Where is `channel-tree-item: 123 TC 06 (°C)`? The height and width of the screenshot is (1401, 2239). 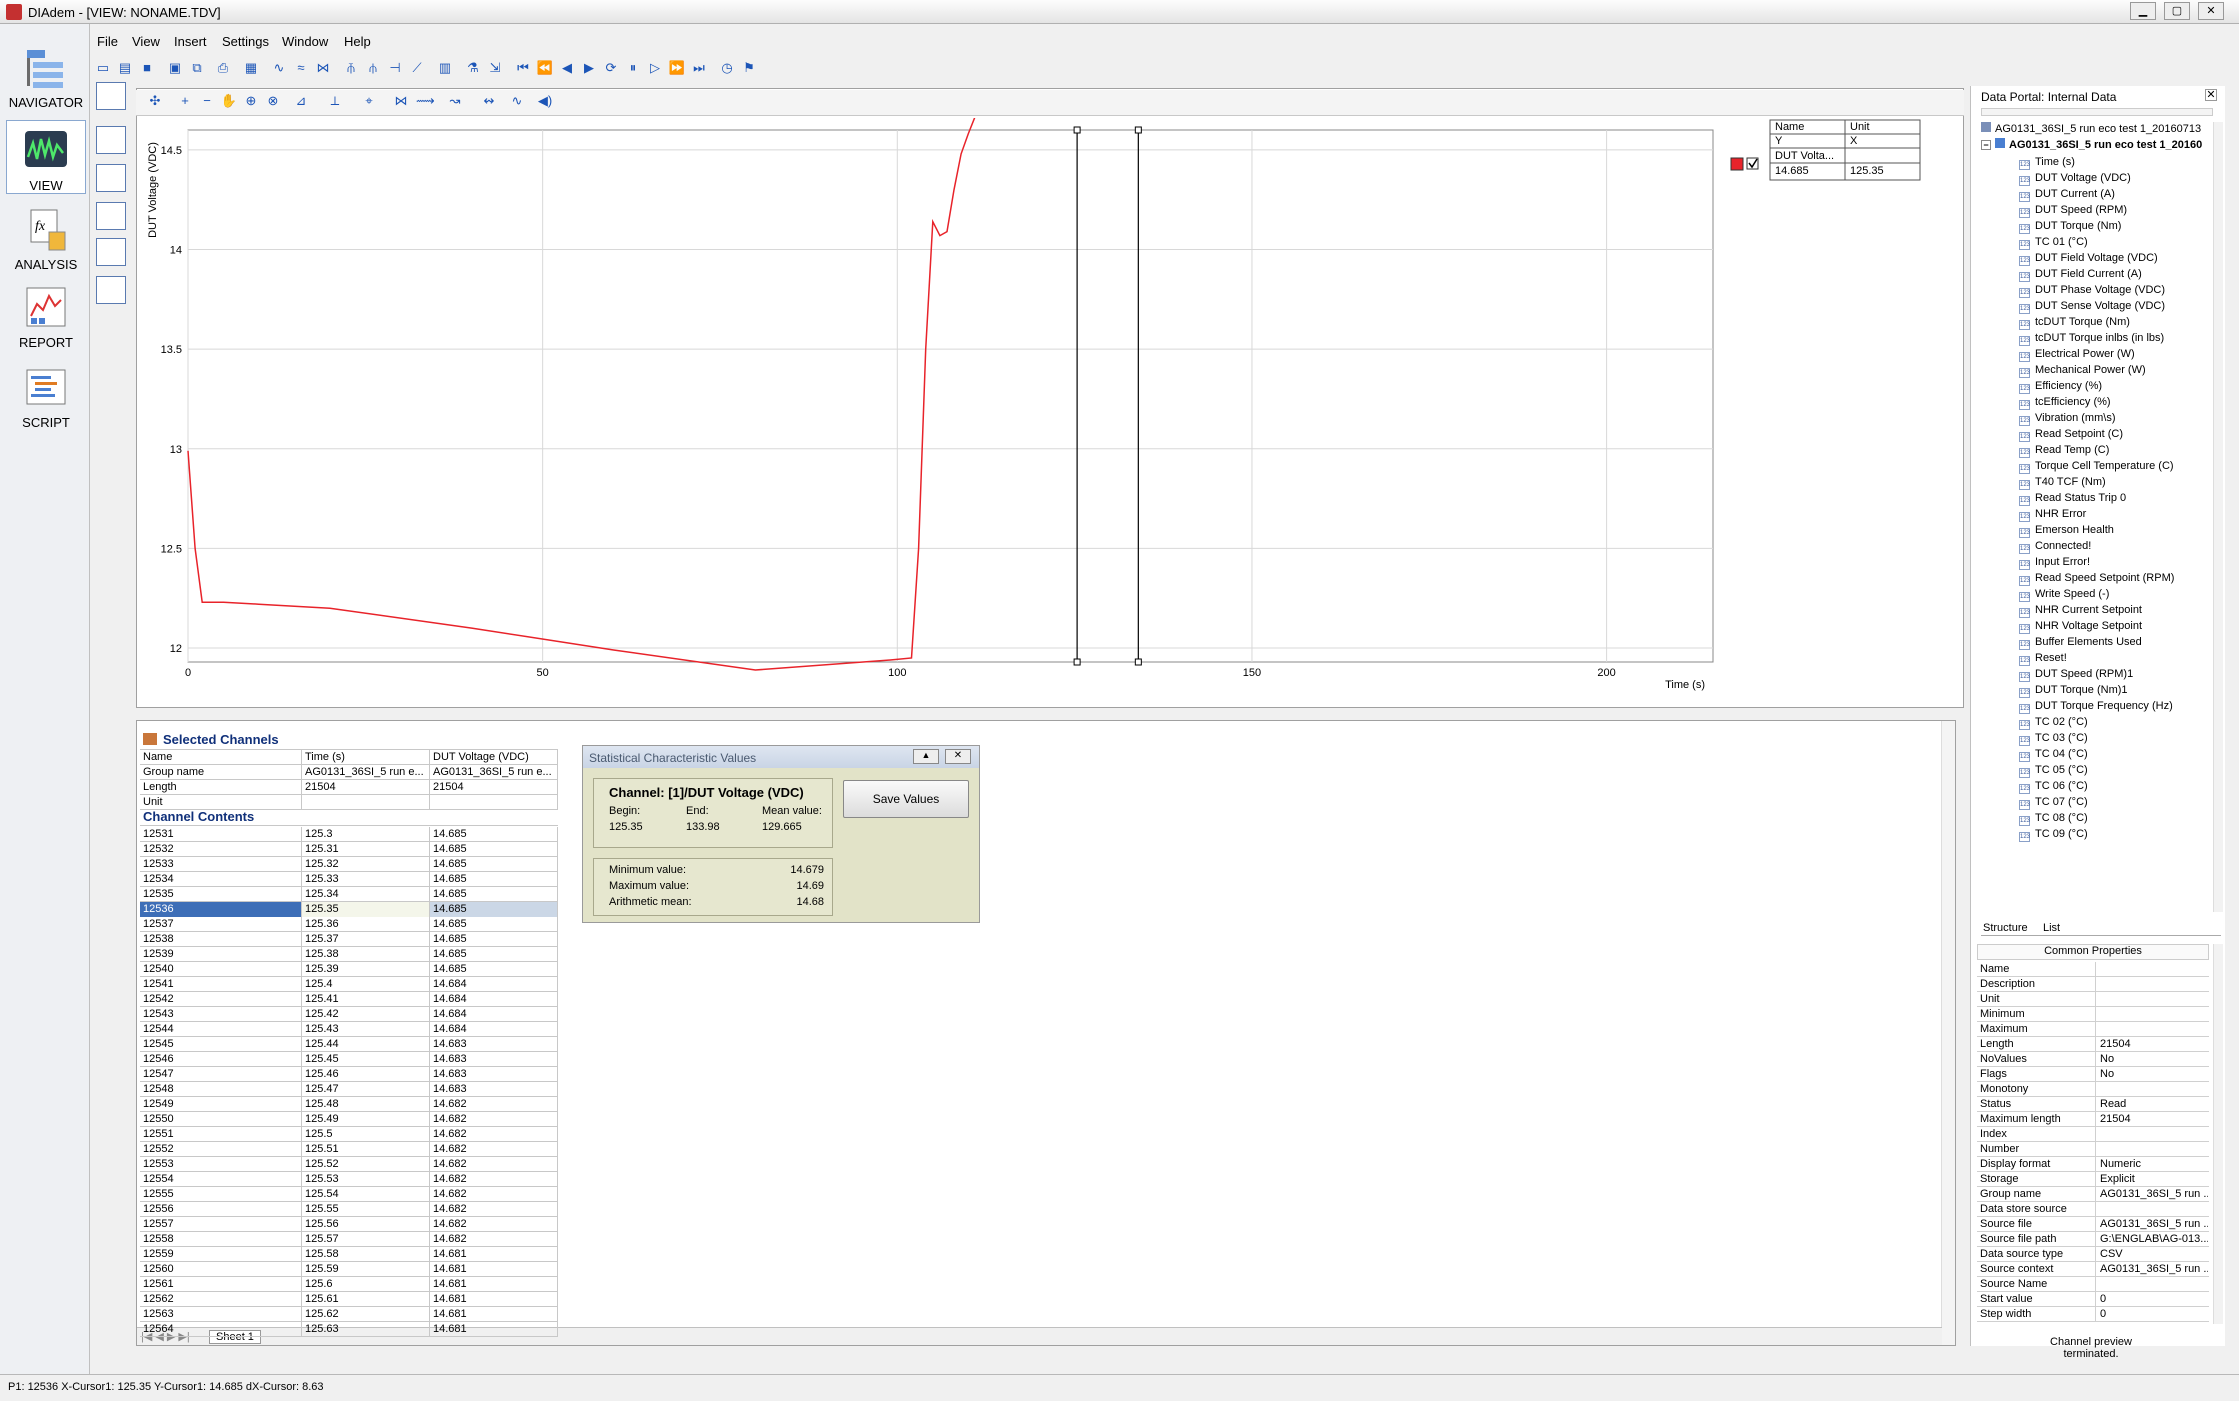
channel-tree-item: 123 TC 06 (°C) is located at coordinates (2053, 788).